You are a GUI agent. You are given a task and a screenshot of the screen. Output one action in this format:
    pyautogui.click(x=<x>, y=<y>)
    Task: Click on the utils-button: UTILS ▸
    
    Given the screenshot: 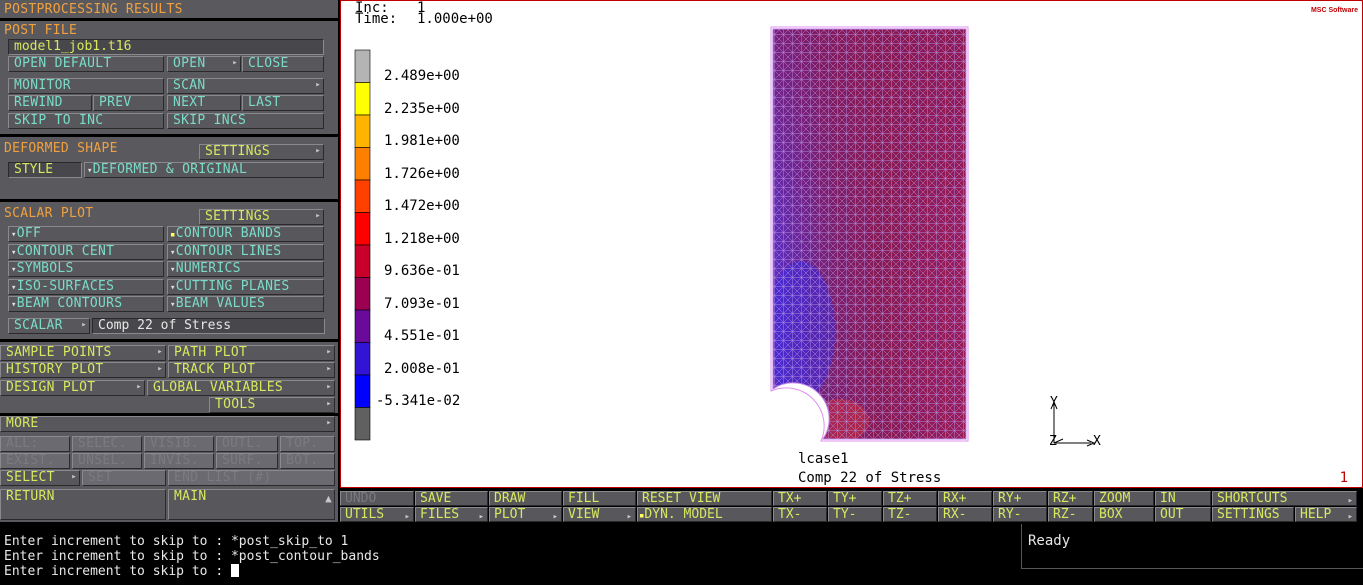 What is the action you would take?
    pyautogui.click(x=377, y=514)
    